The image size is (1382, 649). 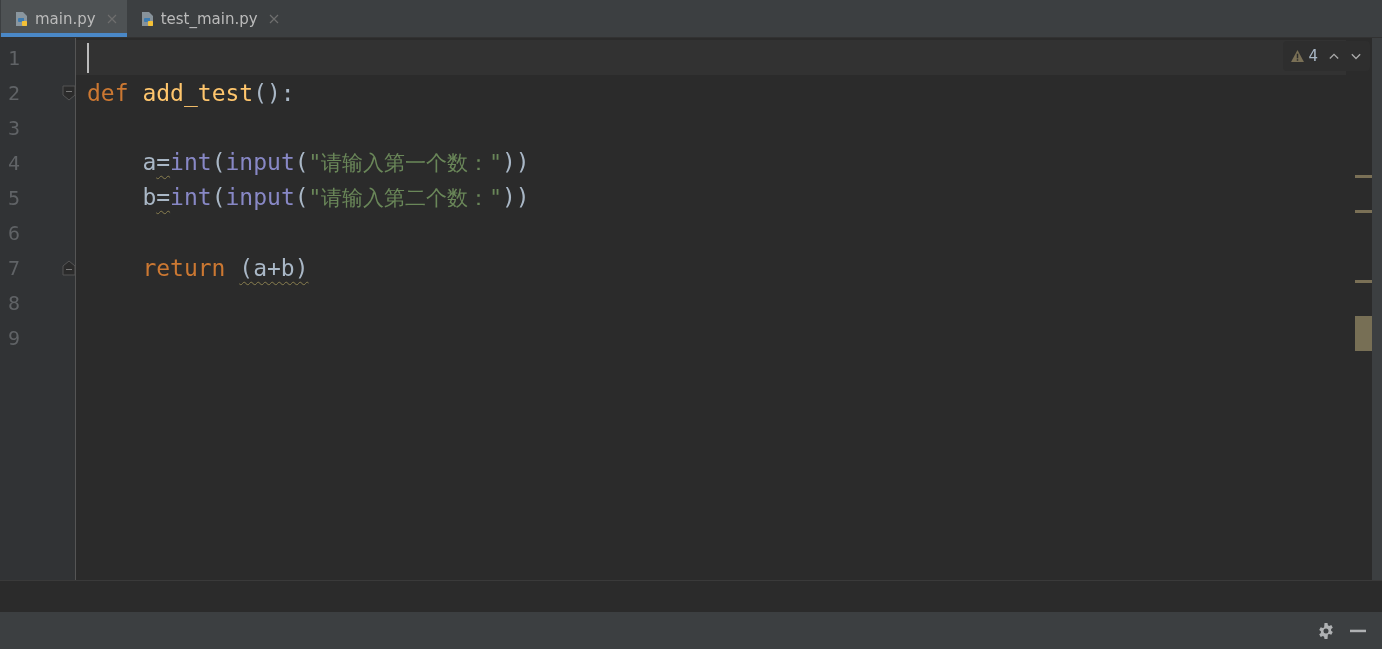 What do you see at coordinates (1313, 56) in the screenshot?
I see `warning-count: 4` at bounding box center [1313, 56].